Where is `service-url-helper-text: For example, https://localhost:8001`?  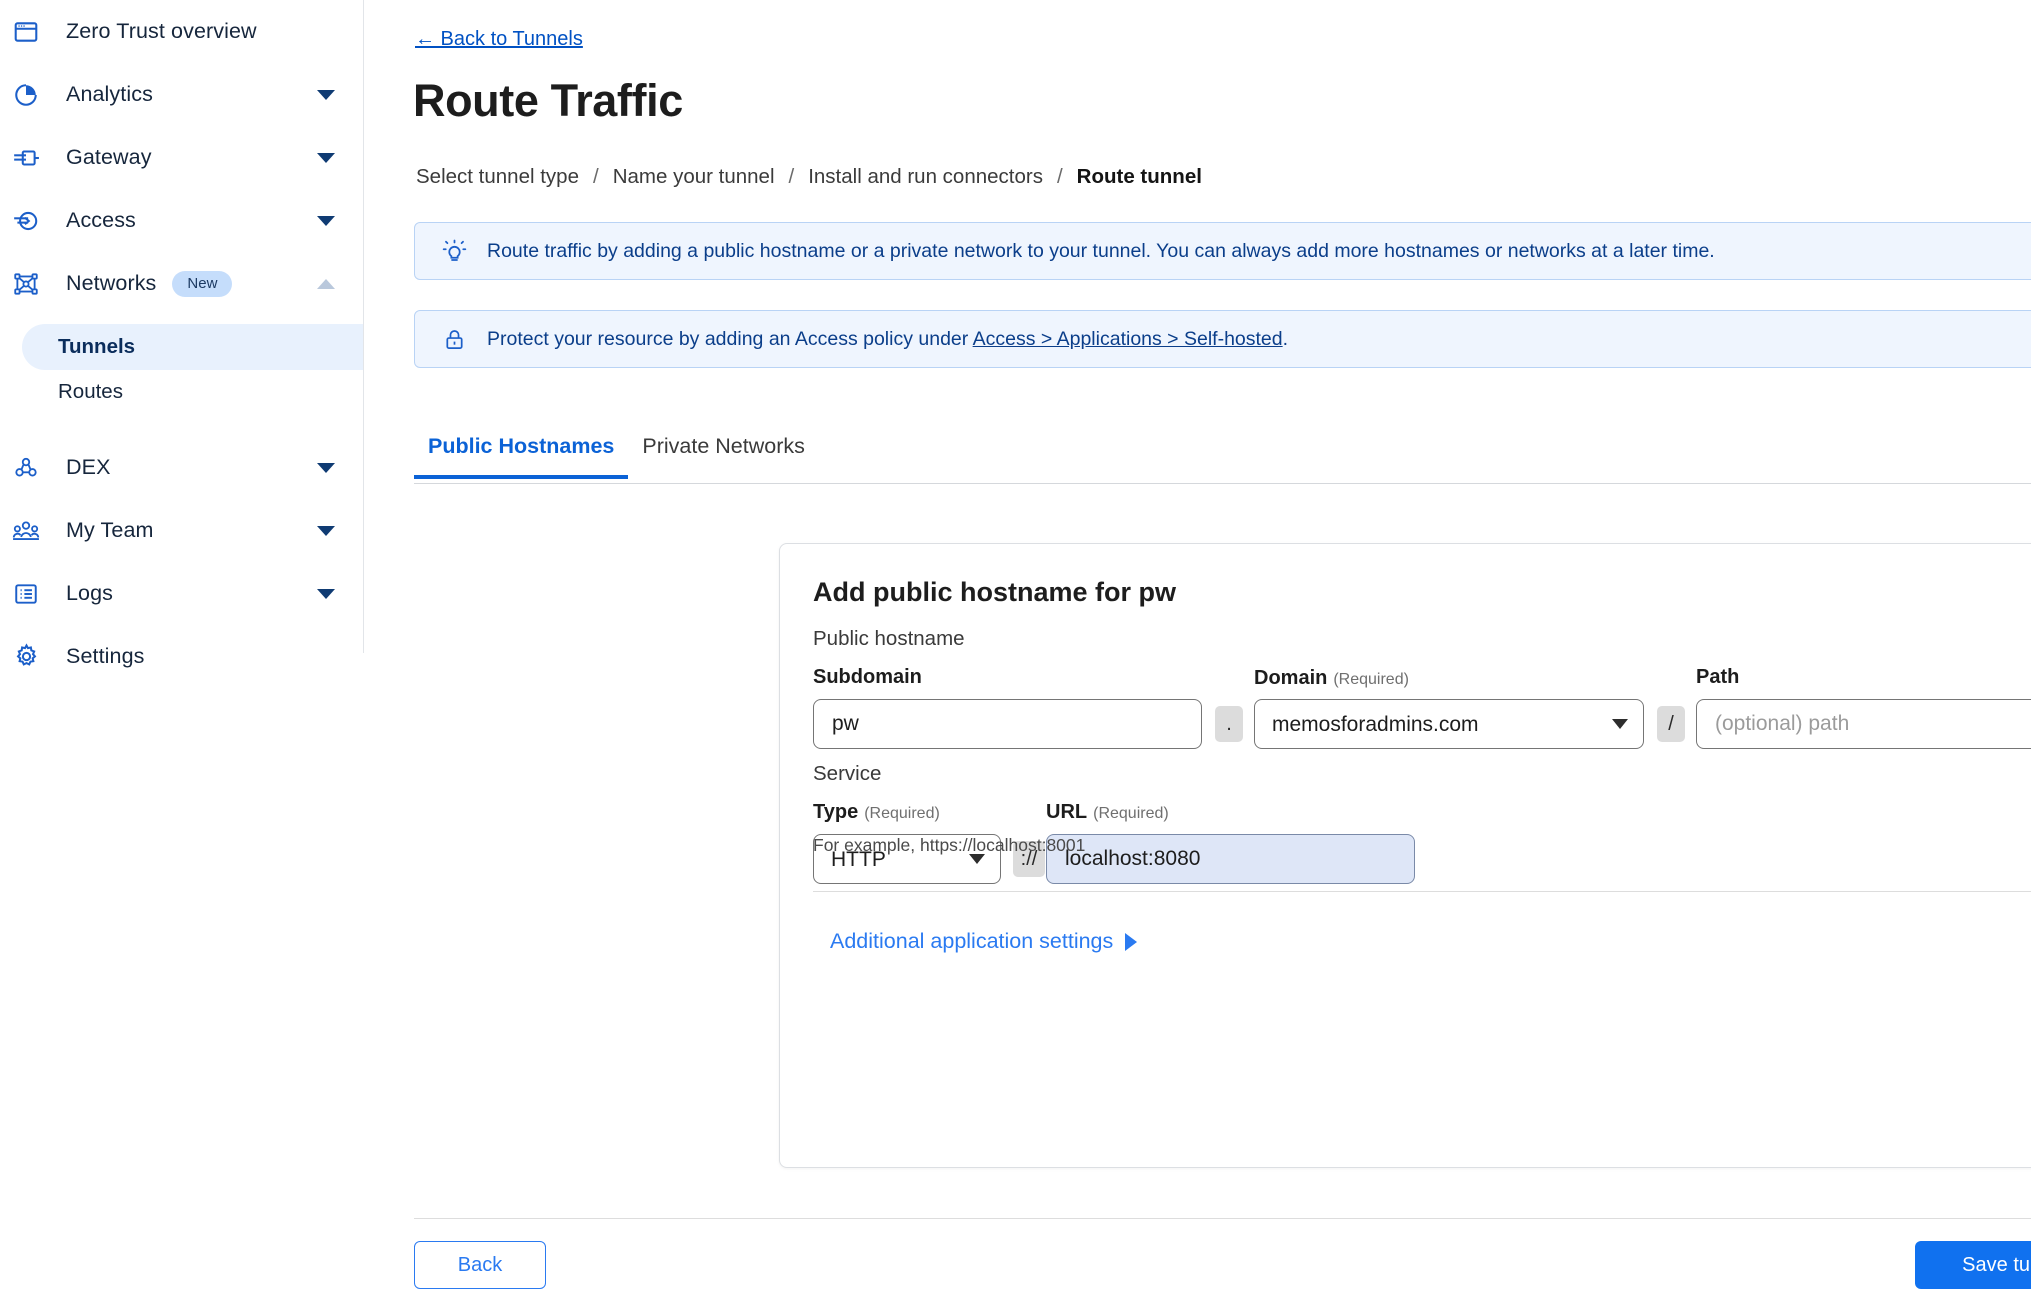
service-url-helper-text: For example, https://localhost:8001 is located at coordinates (949, 845).